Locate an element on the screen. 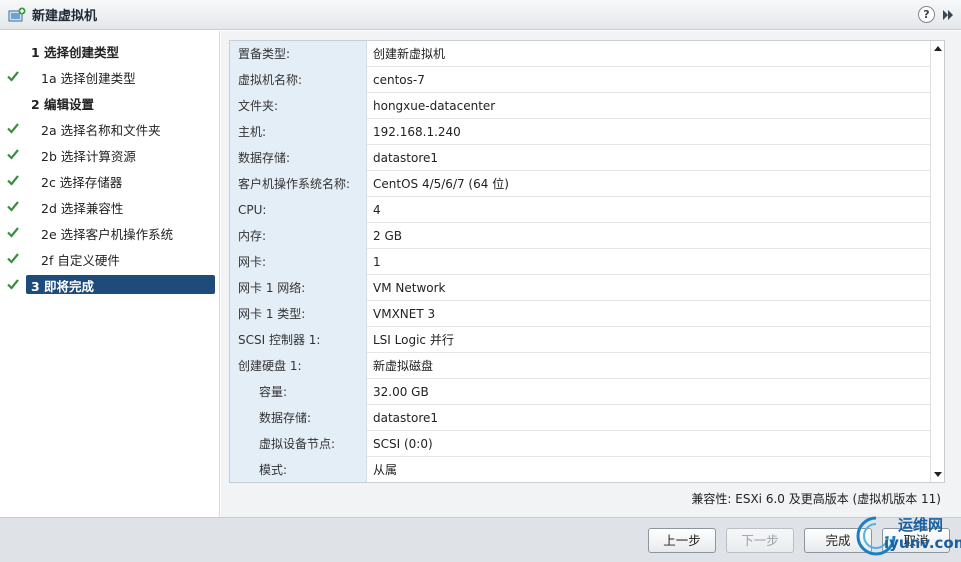  wizard-step-1: 1 选择创建类型 is located at coordinates (110, 51).